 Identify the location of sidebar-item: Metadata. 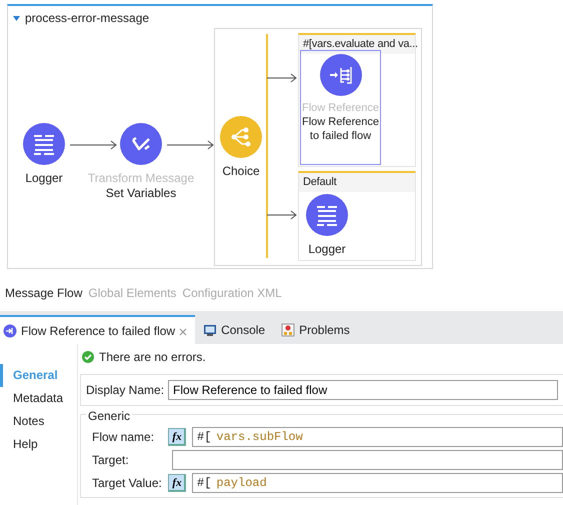
(38, 398).